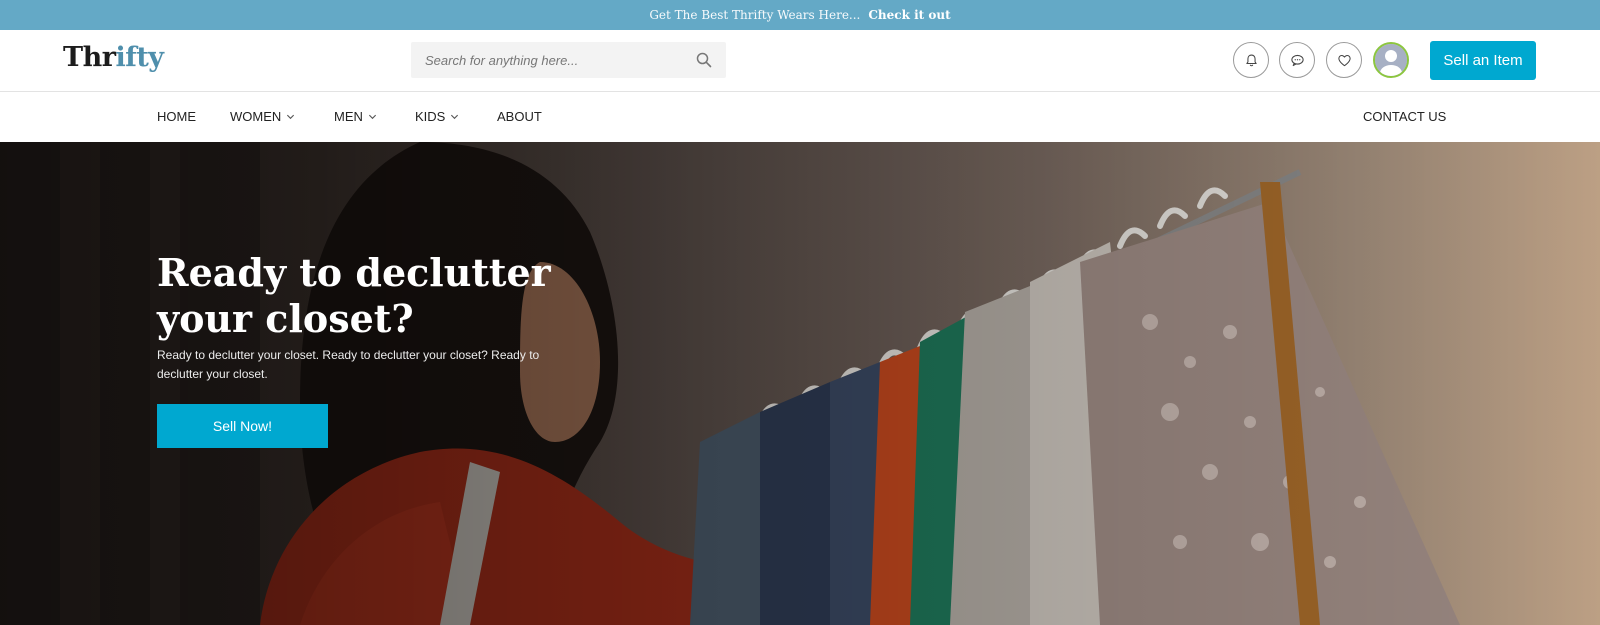 Image resolution: width=1600 pixels, height=625 pixels. I want to click on hero-title: Ready to declutter your closet?, so click(354, 295).